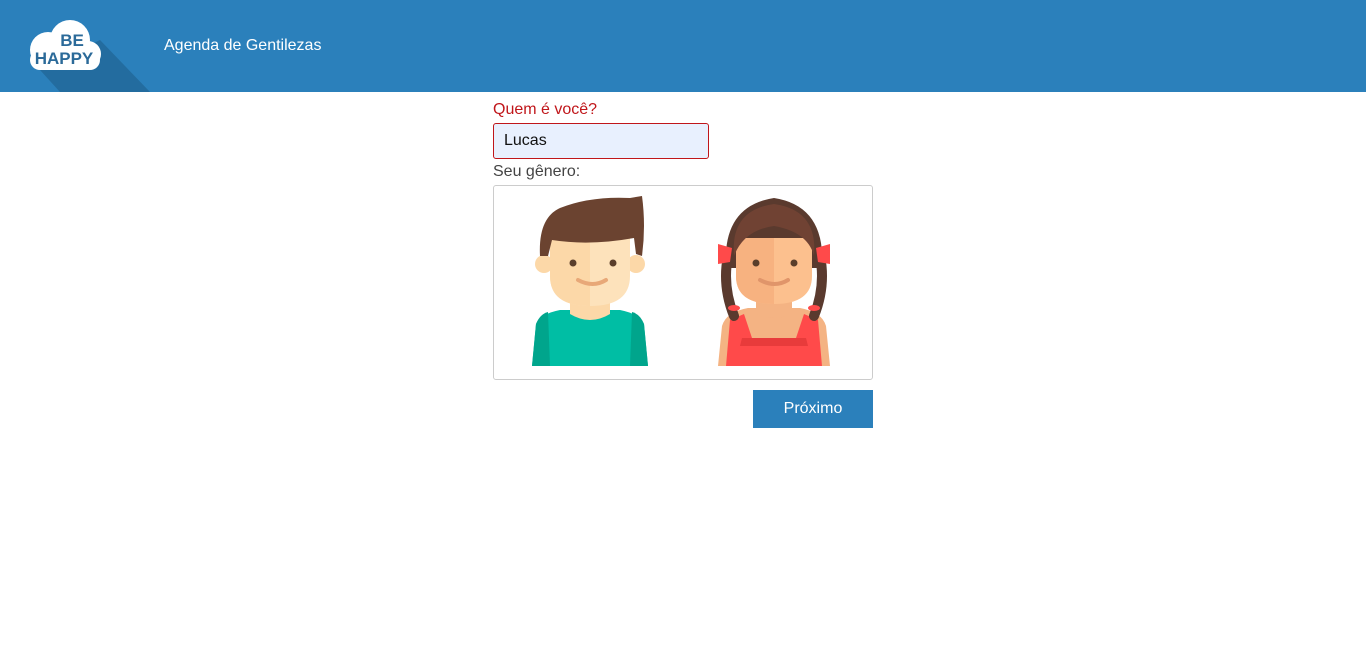 The height and width of the screenshot is (655, 1366). What do you see at coordinates (243, 45) in the screenshot?
I see `app-title: Agenda de Gentilezas` at bounding box center [243, 45].